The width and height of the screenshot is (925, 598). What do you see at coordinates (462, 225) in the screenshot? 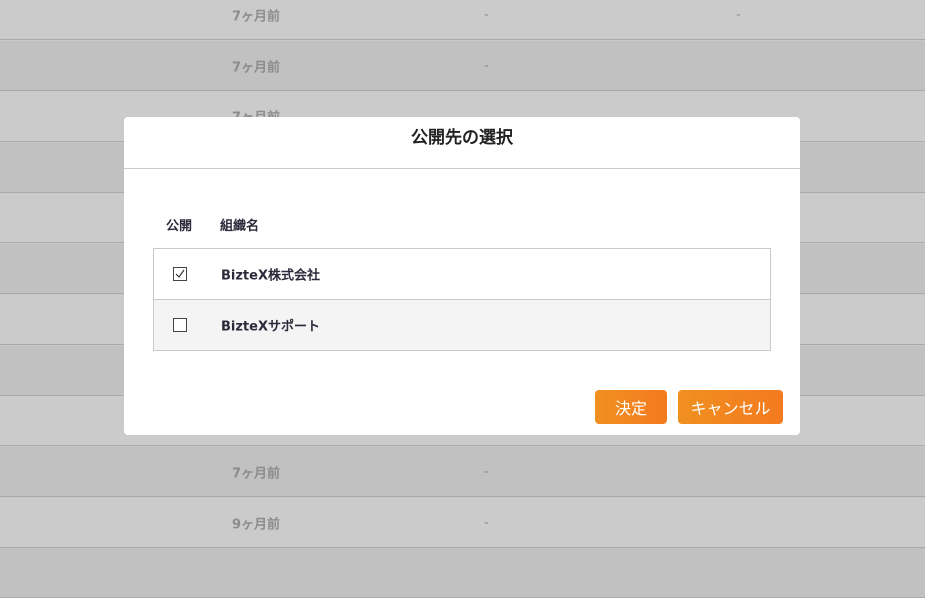
I see `column-headers: 公開 組織名` at bounding box center [462, 225].